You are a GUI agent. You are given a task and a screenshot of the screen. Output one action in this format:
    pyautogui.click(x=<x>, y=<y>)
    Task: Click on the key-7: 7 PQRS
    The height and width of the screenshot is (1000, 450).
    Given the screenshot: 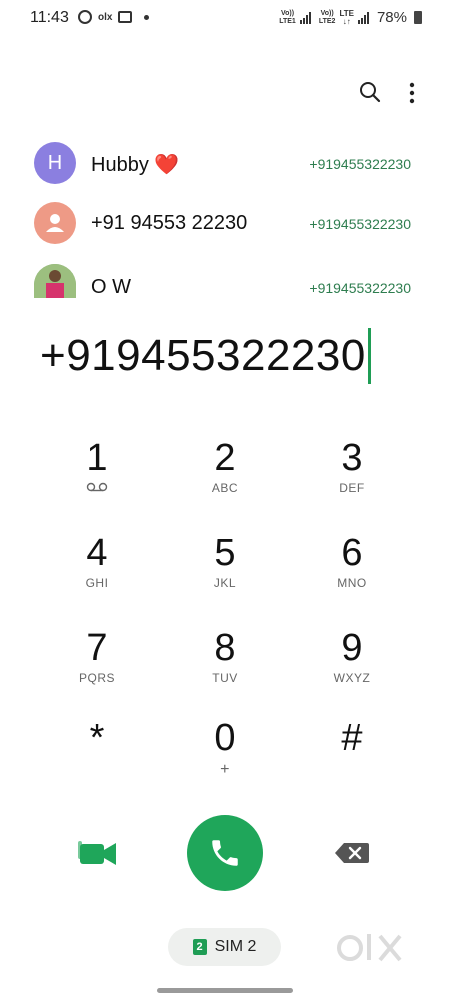 What is the action you would take?
    pyautogui.click(x=97, y=668)
    